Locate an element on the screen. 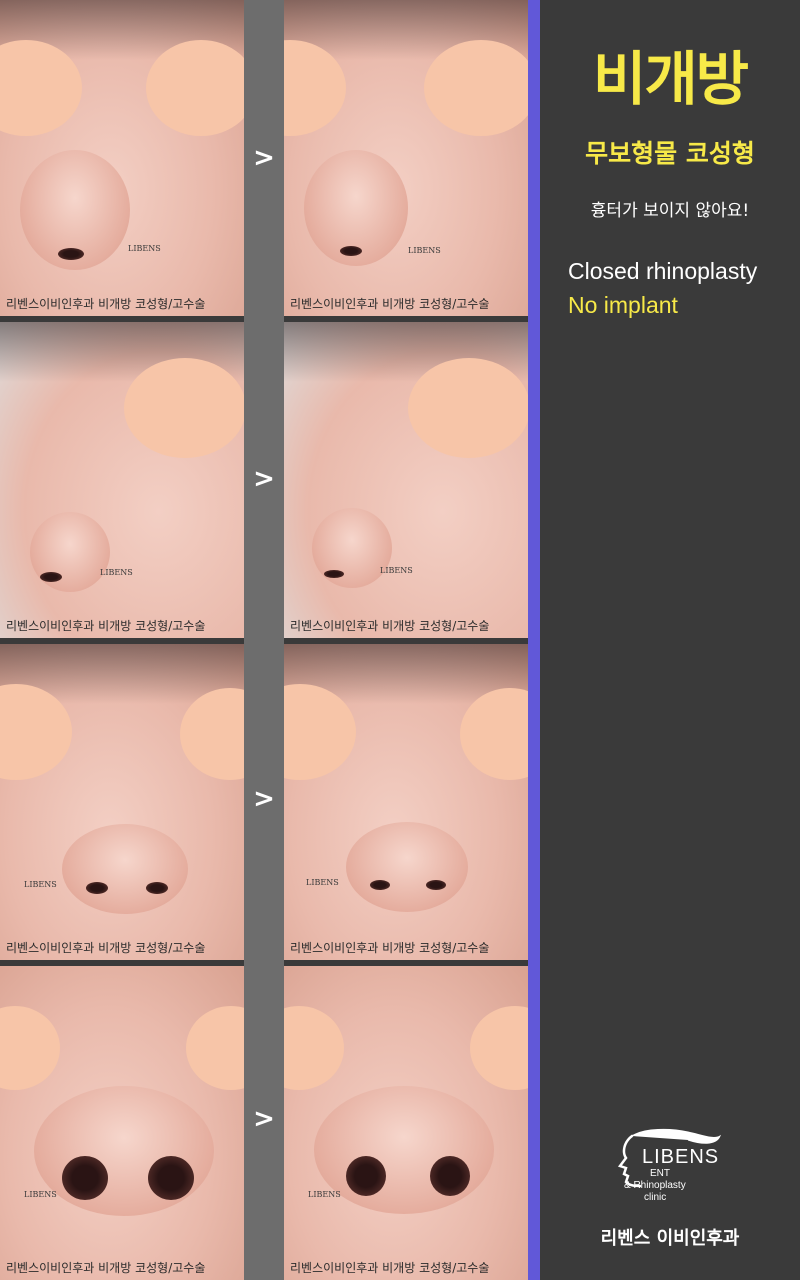  page-title: 비개방 is located at coordinates (670, 79).